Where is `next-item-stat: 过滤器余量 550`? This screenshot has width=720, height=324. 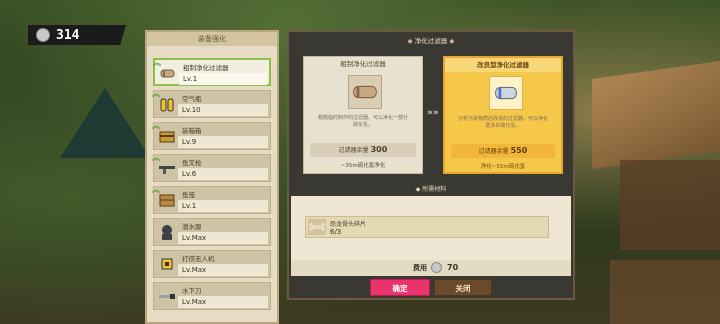 next-item-stat: 过滤器余量 550 is located at coordinates (503, 151).